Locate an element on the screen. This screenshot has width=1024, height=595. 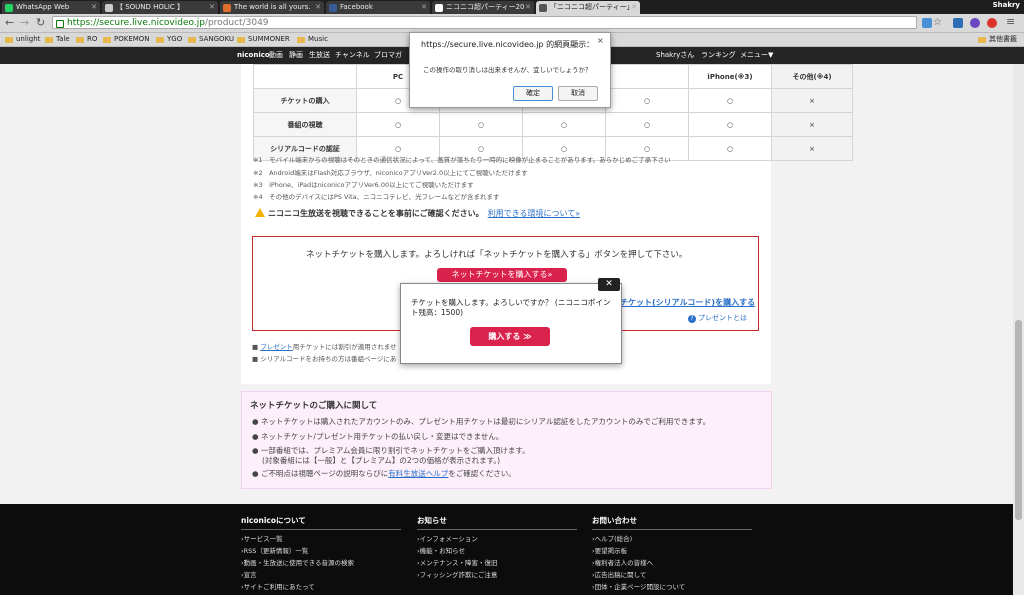
purchase-dialog-message: チケットを購入します。よろしいですか？ (ニコニコポイント残高：1500) is located at coordinates (511, 307).